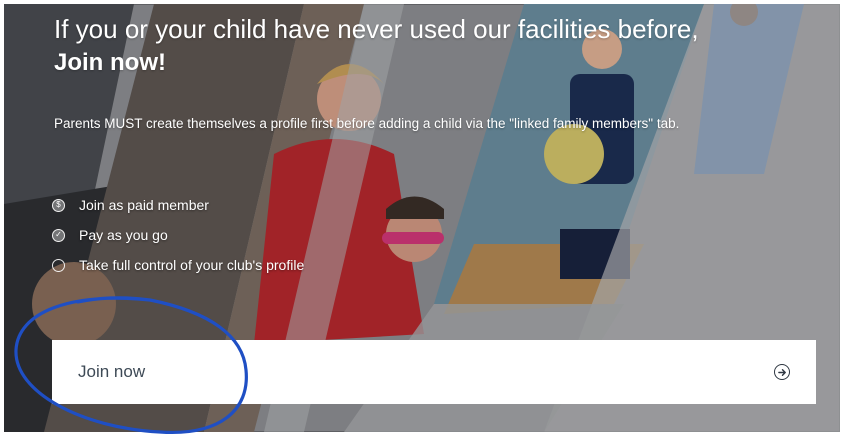 The height and width of the screenshot is (436, 844). Describe the element at coordinates (58, 205) in the screenshot. I see `dollar-circle-icon: $` at that location.